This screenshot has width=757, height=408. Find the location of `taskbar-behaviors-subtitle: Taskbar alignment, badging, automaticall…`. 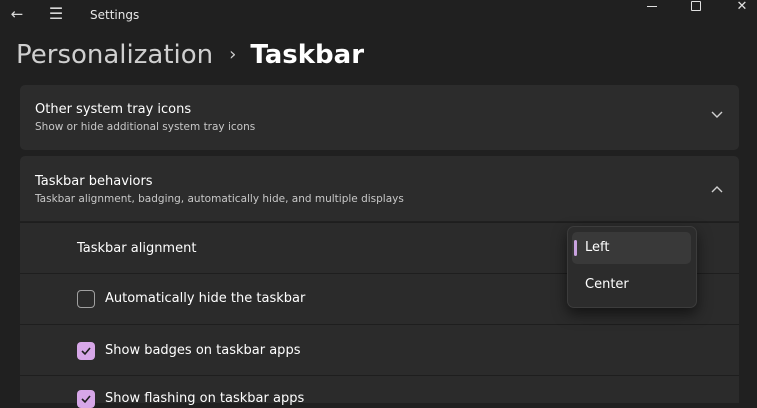

taskbar-behaviors-subtitle: Taskbar alignment, badging, automaticall… is located at coordinates (219, 199).